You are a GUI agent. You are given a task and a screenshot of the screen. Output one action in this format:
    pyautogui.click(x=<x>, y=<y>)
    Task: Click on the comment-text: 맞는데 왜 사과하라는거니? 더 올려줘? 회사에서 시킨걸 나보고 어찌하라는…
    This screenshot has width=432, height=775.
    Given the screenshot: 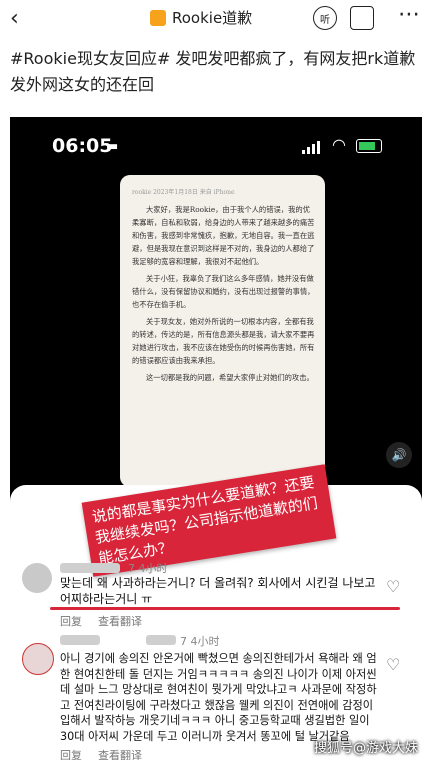 What is the action you would take?
    pyautogui.click(x=218, y=591)
    